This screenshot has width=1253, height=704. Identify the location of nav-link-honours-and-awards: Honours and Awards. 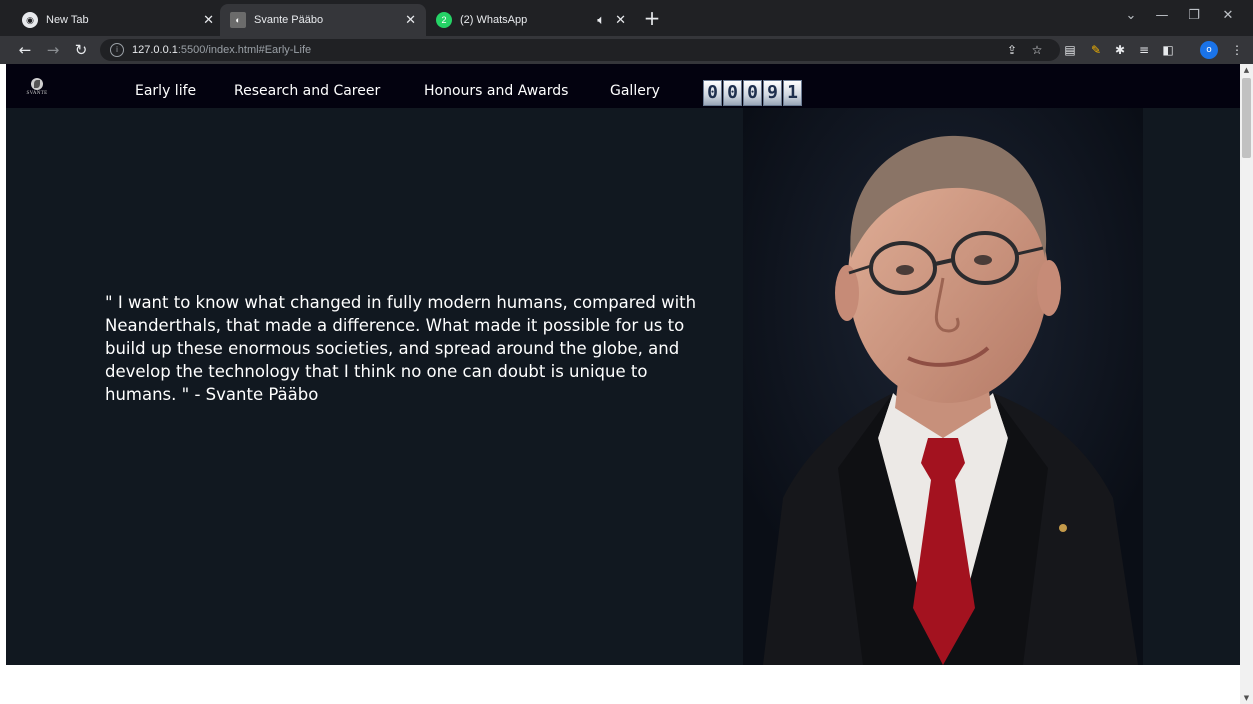
(496, 91).